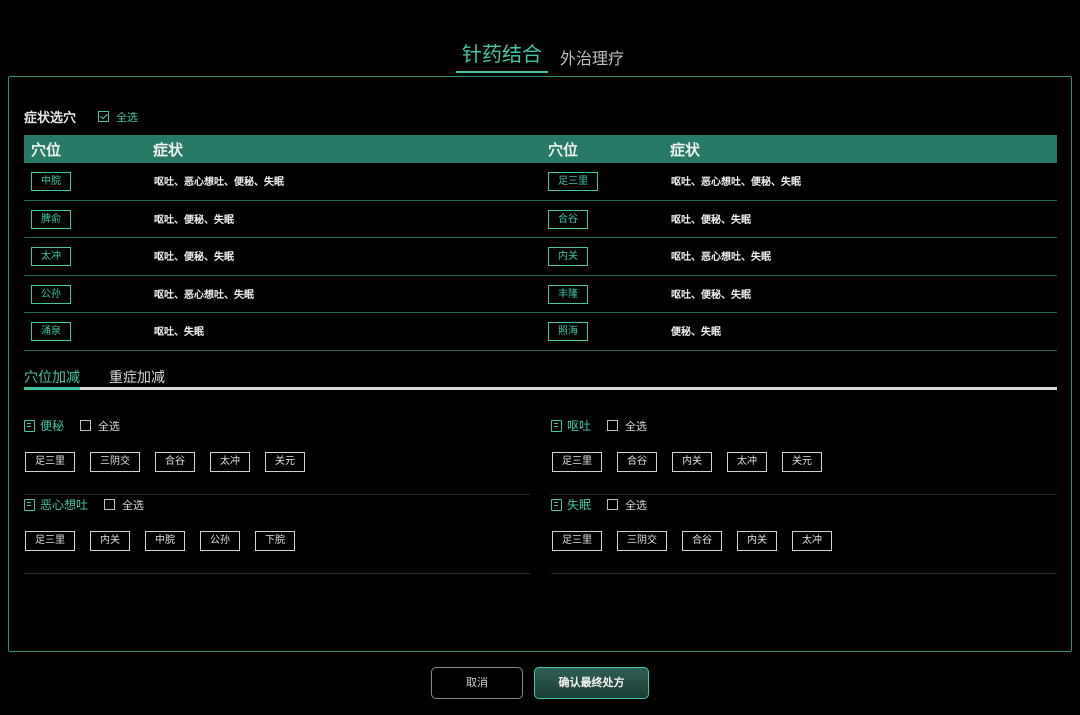 This screenshot has height=715, width=1080. Describe the element at coordinates (599, 425) in the screenshot. I see `group-header: 呕吐 全选` at that location.